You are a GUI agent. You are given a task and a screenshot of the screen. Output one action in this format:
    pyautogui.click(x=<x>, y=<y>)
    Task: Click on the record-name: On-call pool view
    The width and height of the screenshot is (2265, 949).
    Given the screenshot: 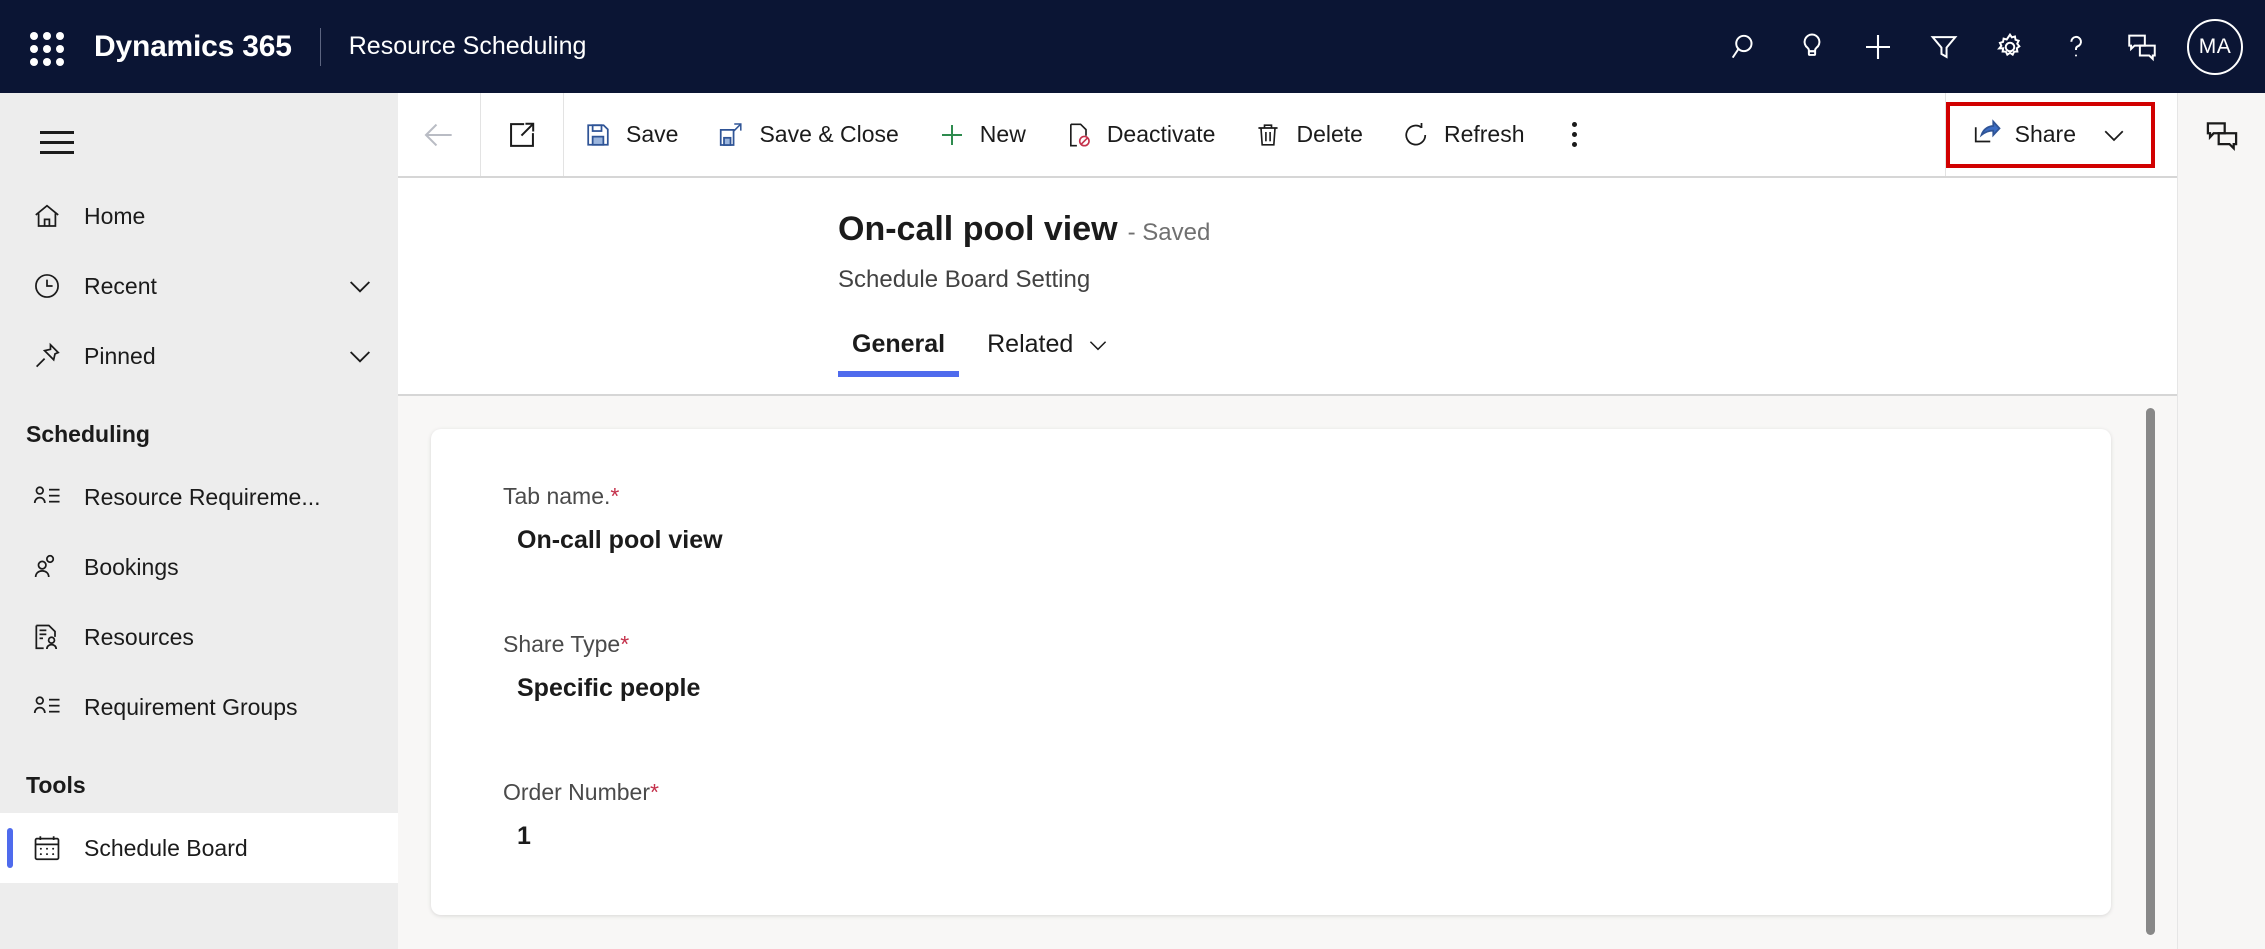 What is the action you would take?
    pyautogui.click(x=978, y=229)
    